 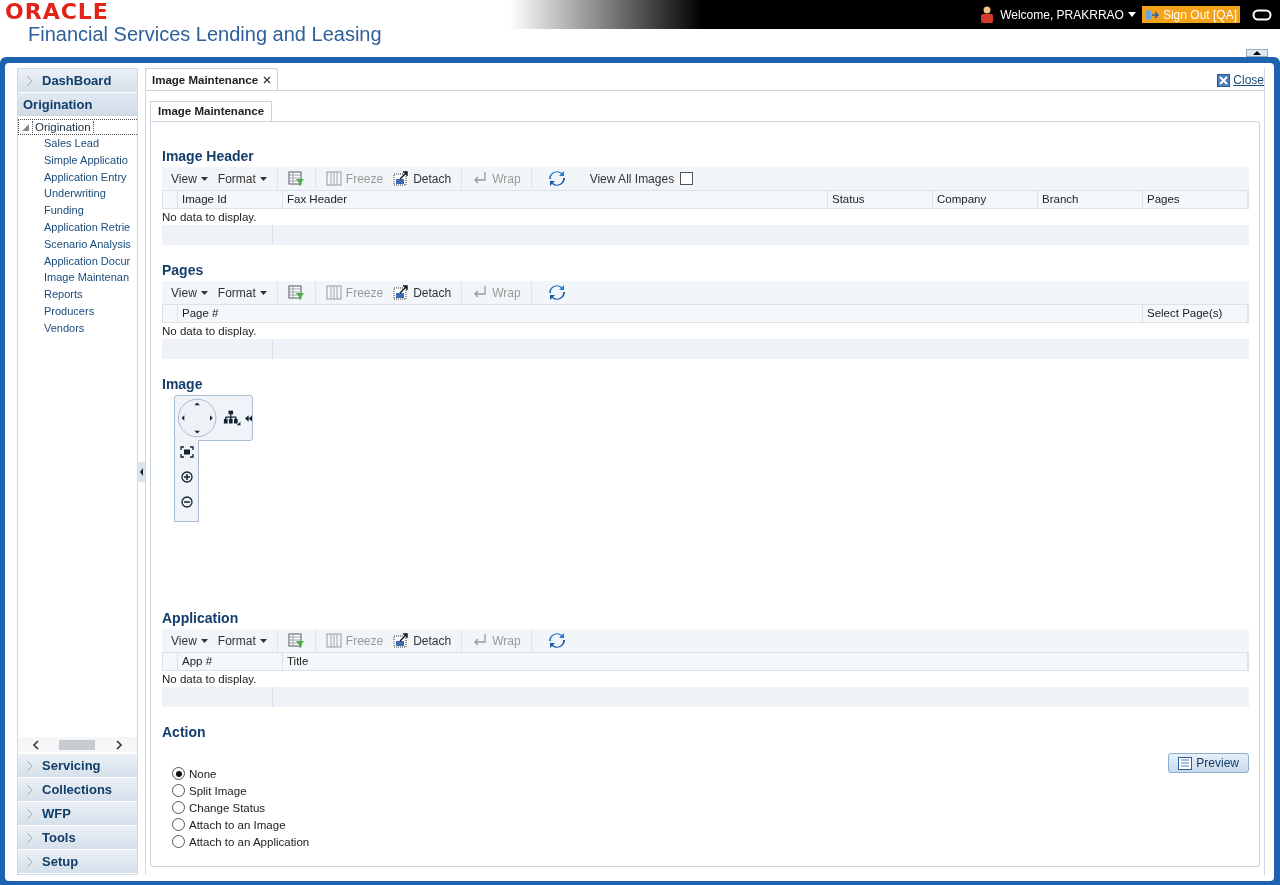 I want to click on accordion-header: Collections, so click(x=77, y=790).